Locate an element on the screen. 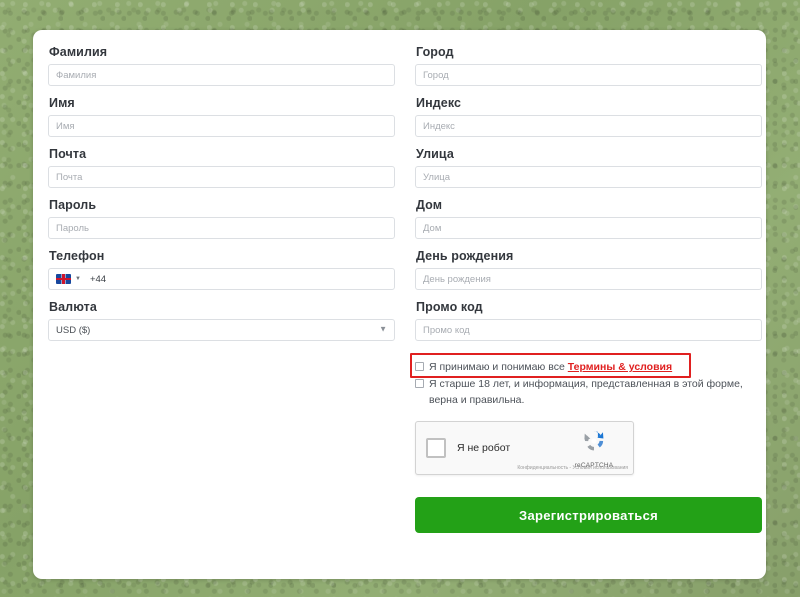 The image size is (800, 597). field-password: Пароль is located at coordinates (221, 218).